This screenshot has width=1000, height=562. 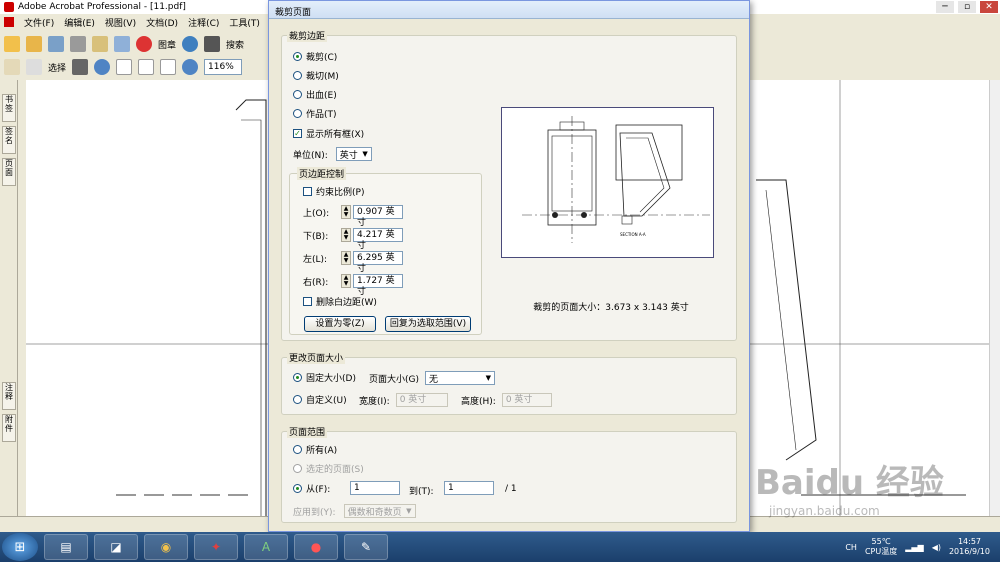 I want to click on zoom-level-field: 116%, so click(x=223, y=67).